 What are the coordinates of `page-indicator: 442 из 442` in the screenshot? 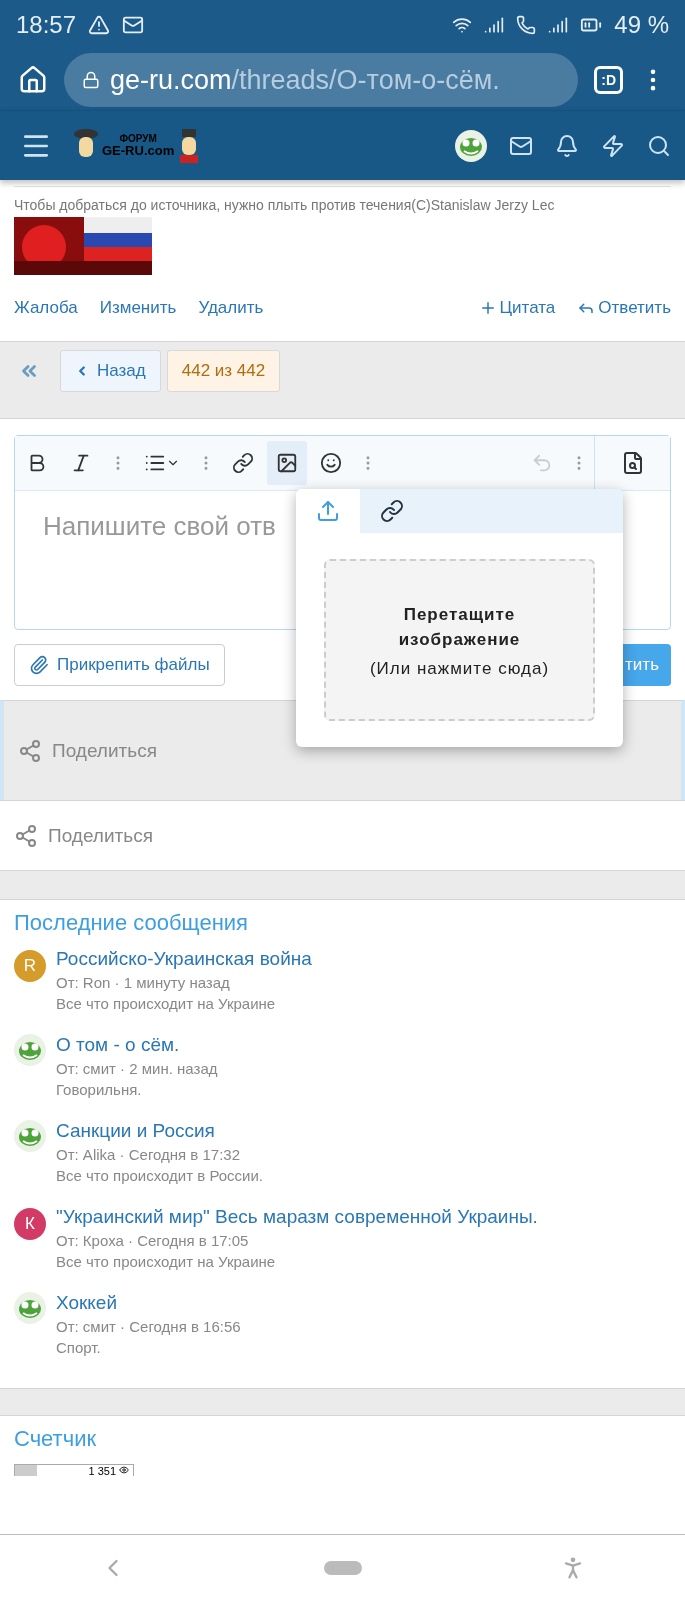 It's located at (223, 371).